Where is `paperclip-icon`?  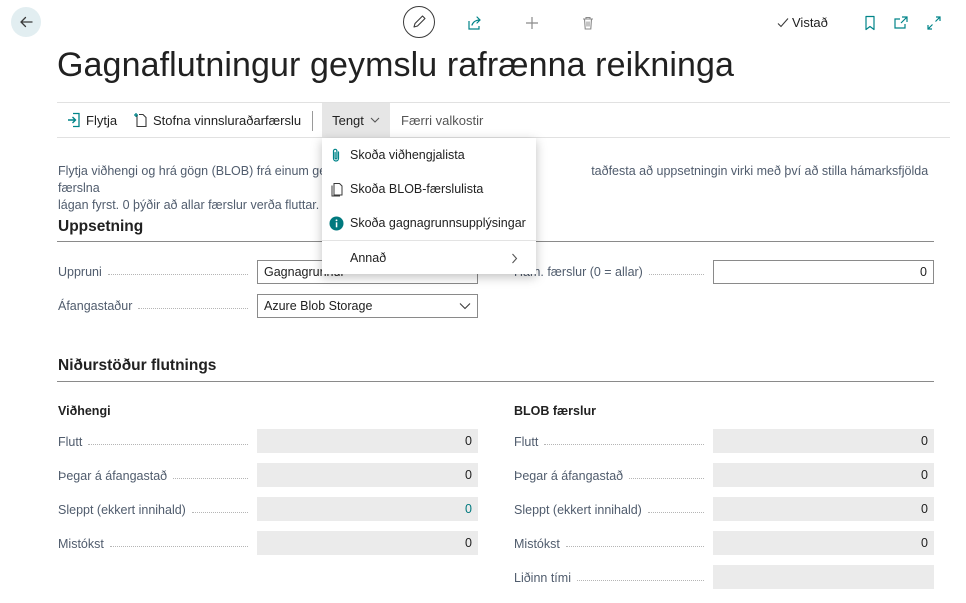 paperclip-icon is located at coordinates (336, 155).